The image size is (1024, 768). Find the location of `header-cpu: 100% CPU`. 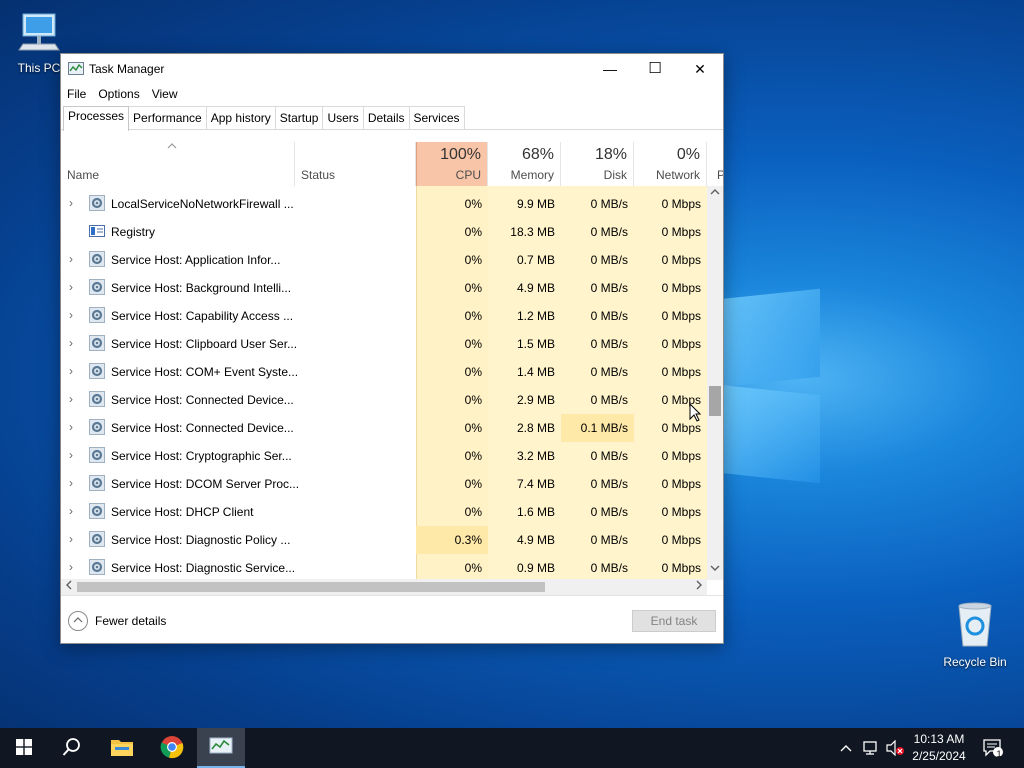

header-cpu: 100% CPU is located at coordinates (452, 164).